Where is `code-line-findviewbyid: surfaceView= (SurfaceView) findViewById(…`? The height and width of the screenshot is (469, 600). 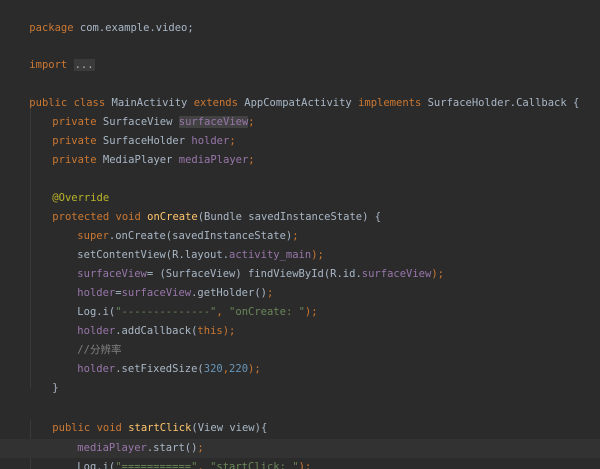
code-line-findviewbyid: surfaceView= (SurfaceView) findViewById(… is located at coordinates (248, 263).